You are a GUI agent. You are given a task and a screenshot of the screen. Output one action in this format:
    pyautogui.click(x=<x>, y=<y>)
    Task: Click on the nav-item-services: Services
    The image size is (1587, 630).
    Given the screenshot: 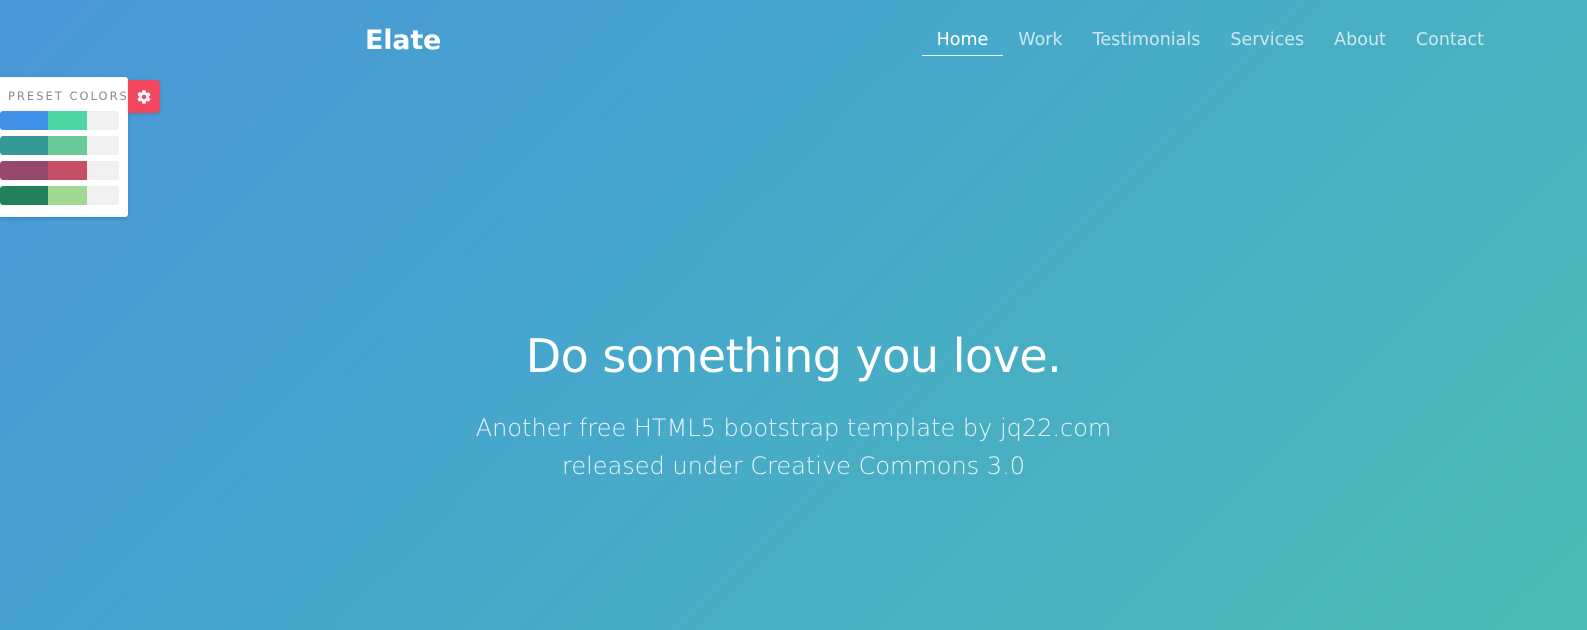 What is the action you would take?
    pyautogui.click(x=1267, y=40)
    